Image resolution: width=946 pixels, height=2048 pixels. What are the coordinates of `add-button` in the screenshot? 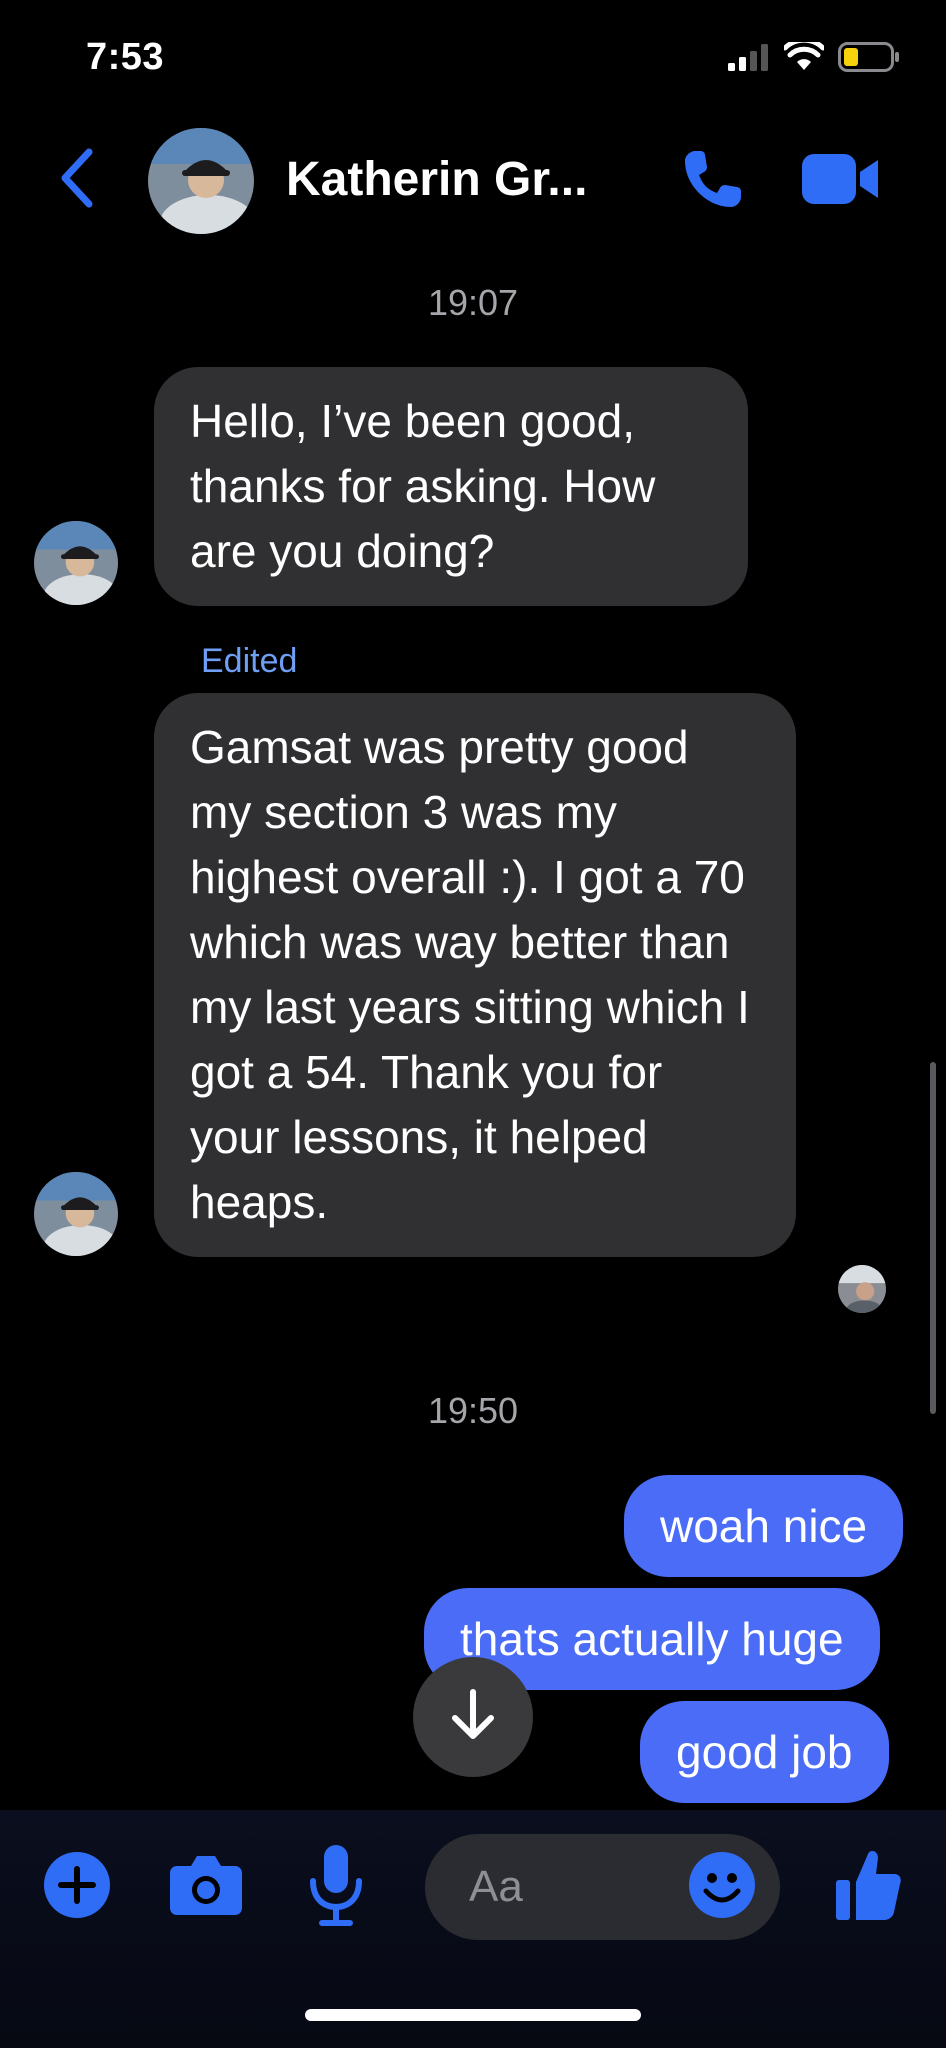 It's located at (77, 1887).